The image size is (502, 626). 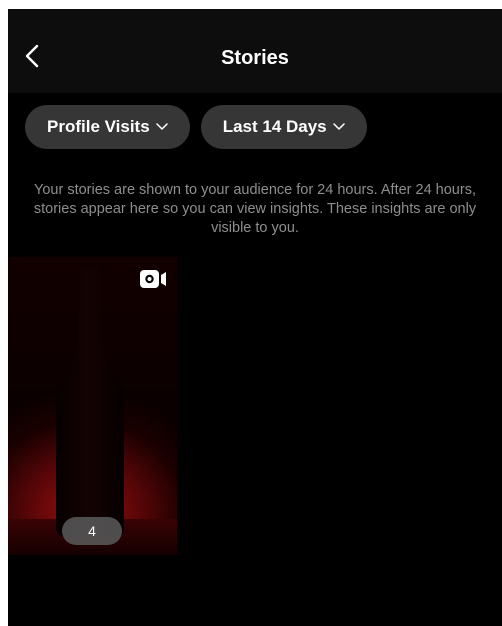 I want to click on metric-filter-button: Profile Visits, so click(x=107, y=127).